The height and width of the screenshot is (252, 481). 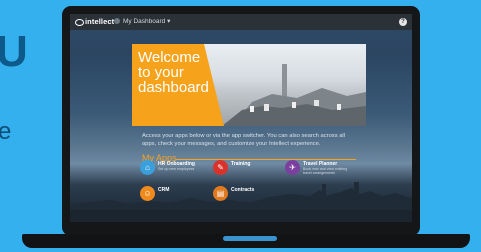 What do you see at coordinates (241, 216) in the screenshot?
I see `water` at bounding box center [241, 216].